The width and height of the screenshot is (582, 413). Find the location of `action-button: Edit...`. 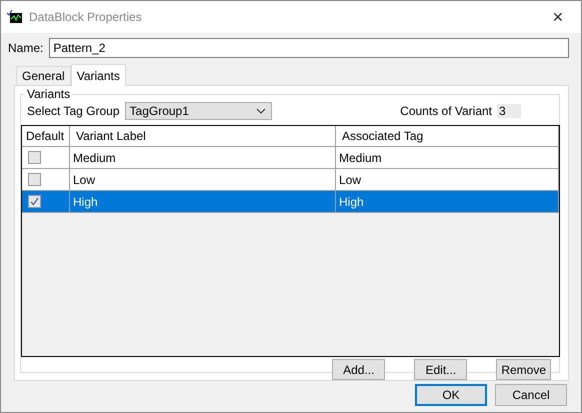

action-button: Edit... is located at coordinates (441, 369).